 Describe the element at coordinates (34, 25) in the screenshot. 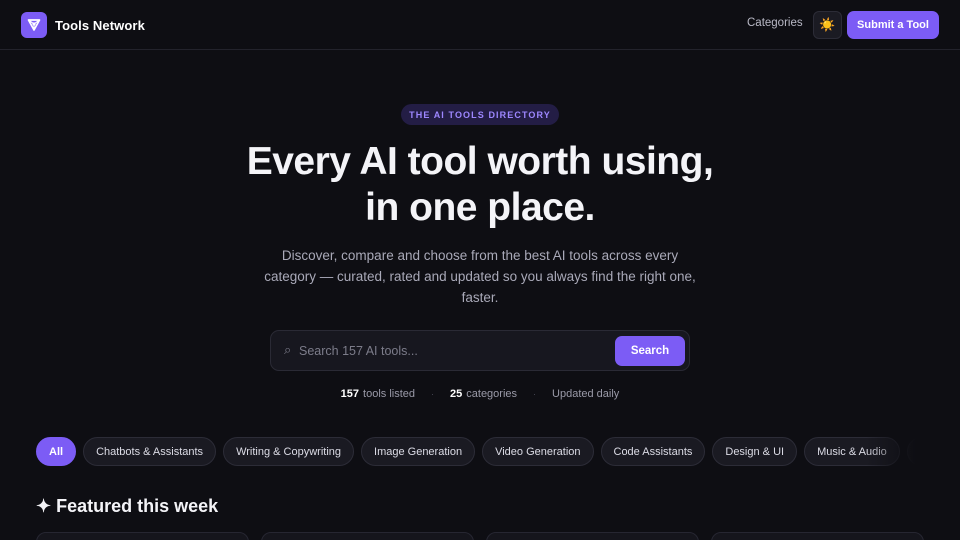

I see `triangle-network-icon` at that location.